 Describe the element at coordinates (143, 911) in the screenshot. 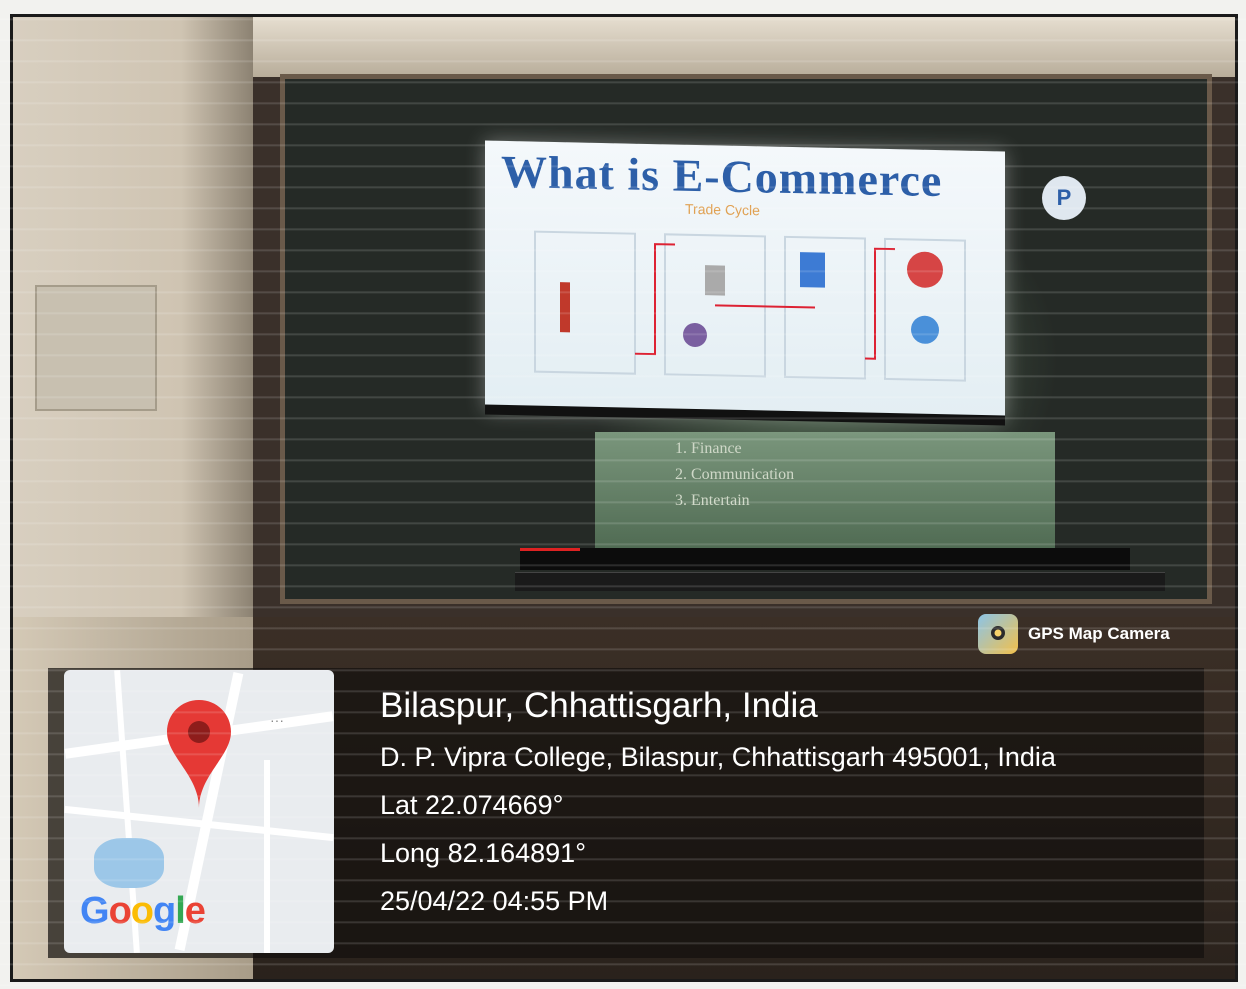

I see `google-logo: Google` at that location.